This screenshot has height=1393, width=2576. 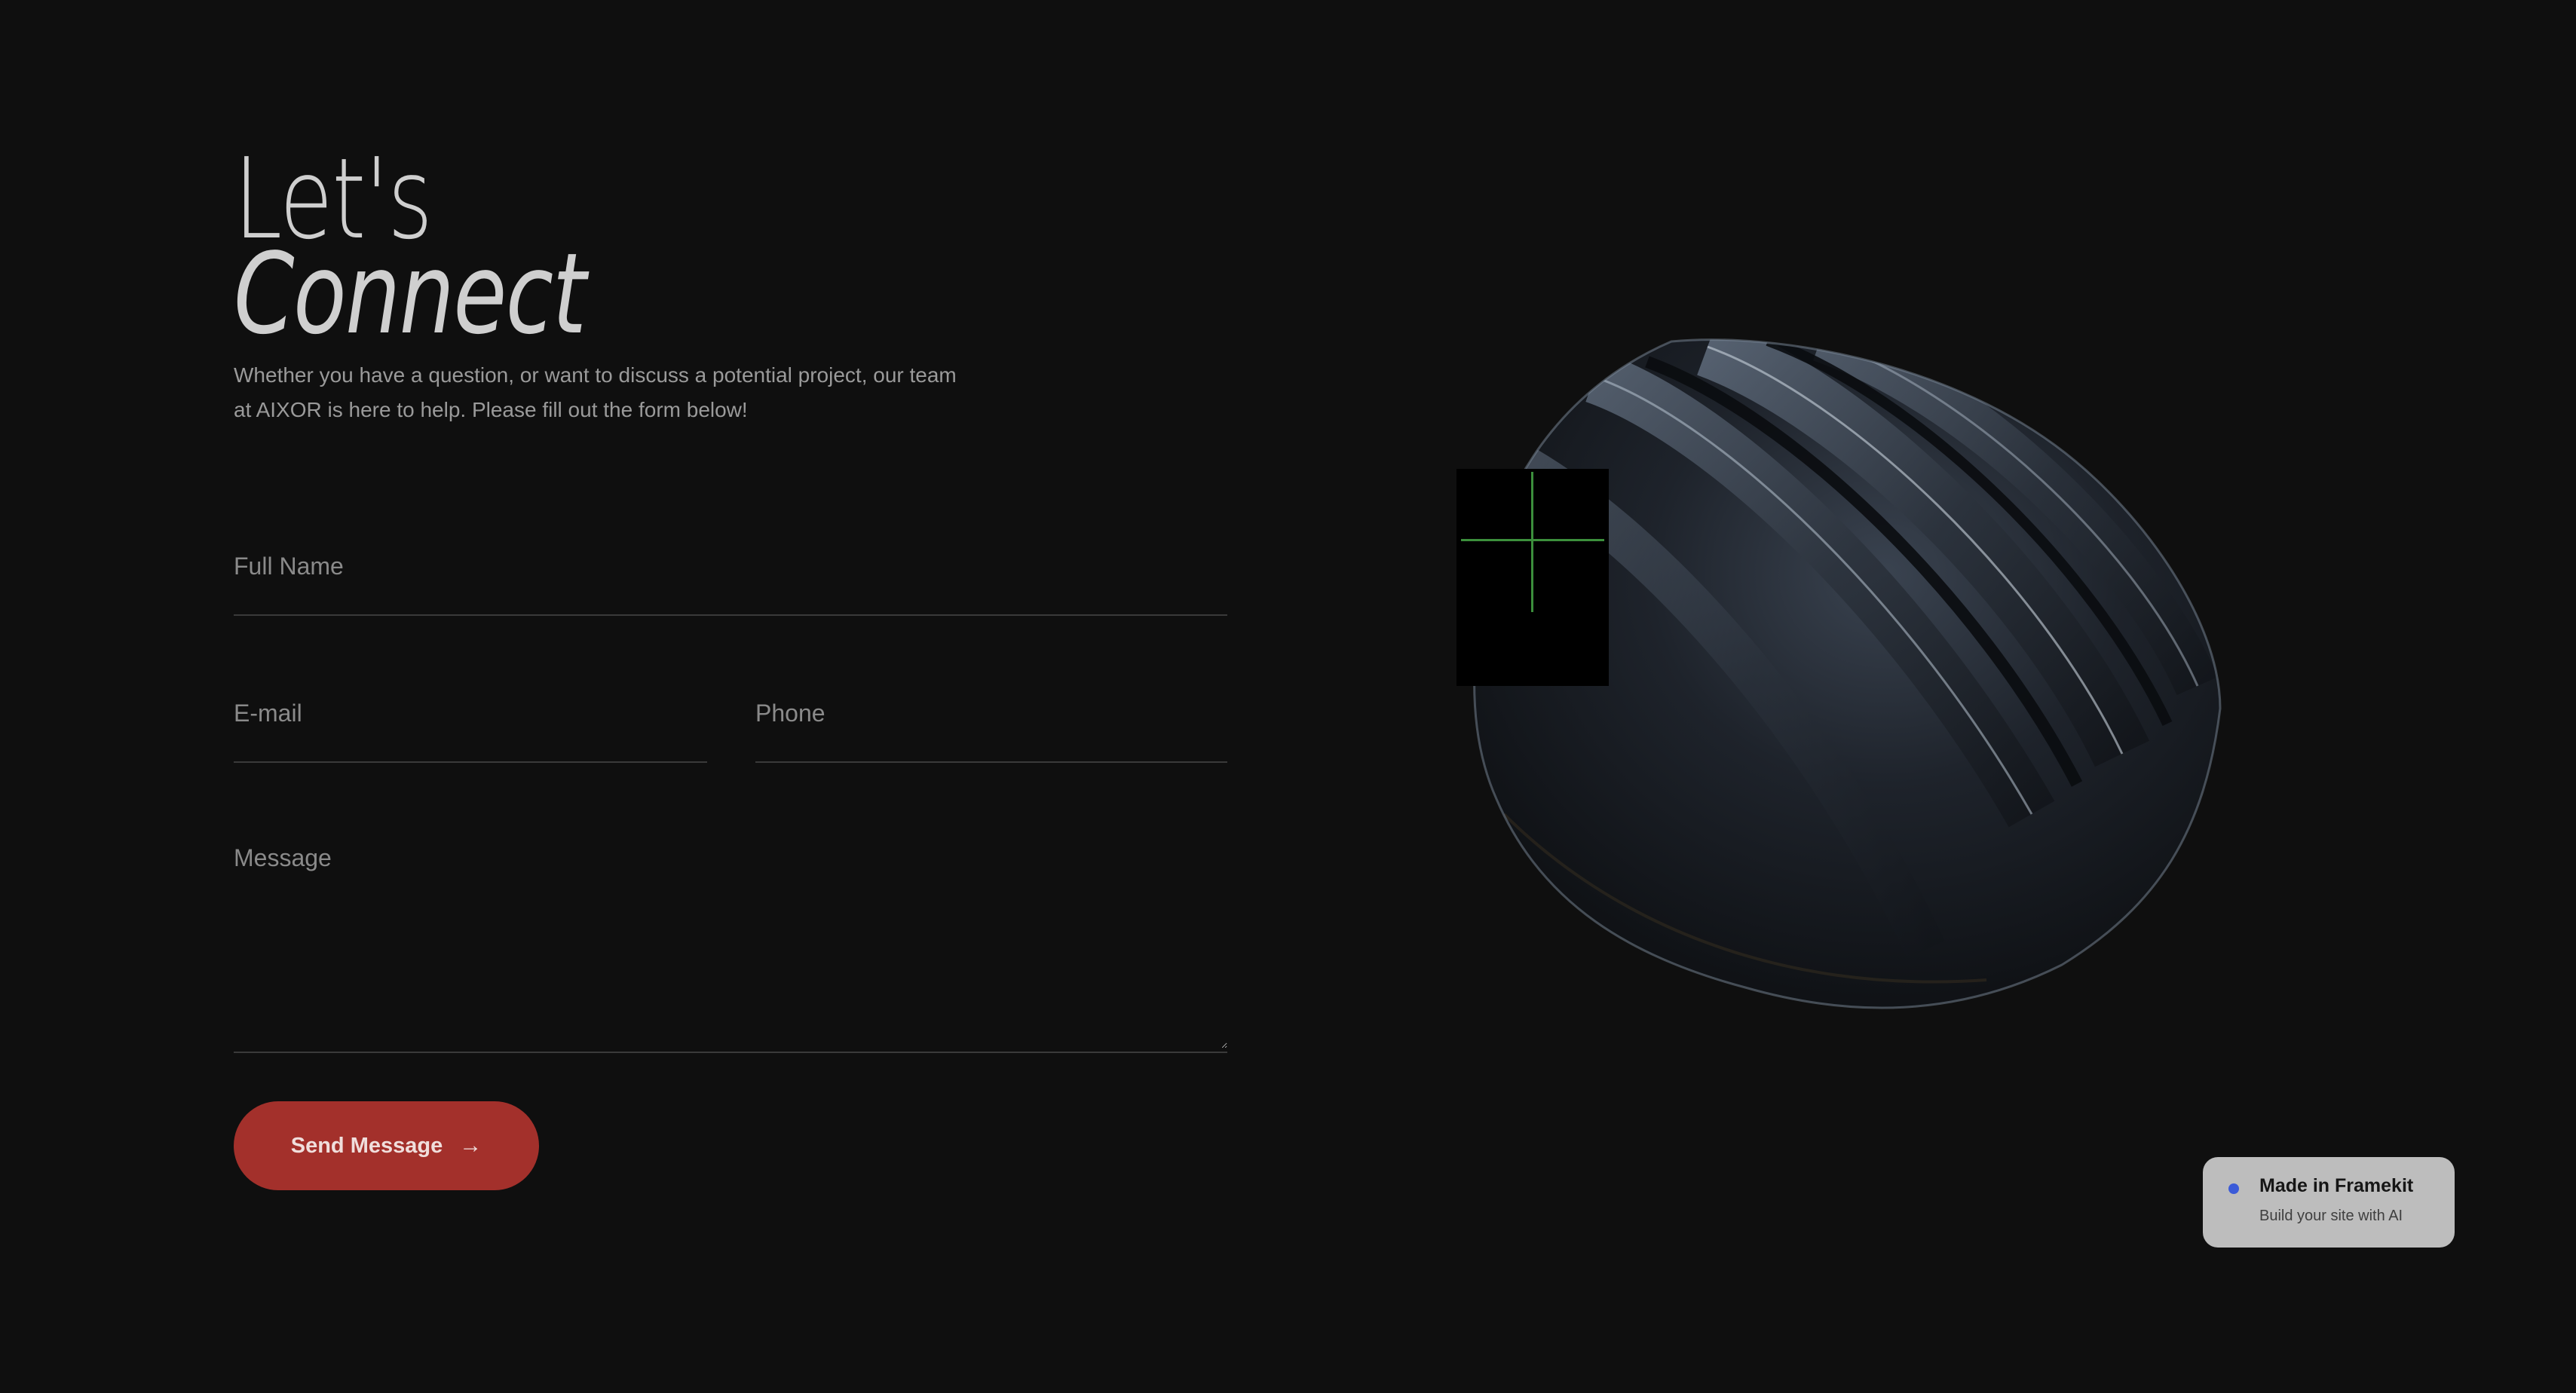 I want to click on full-name-field-wrapper, so click(x=730, y=581).